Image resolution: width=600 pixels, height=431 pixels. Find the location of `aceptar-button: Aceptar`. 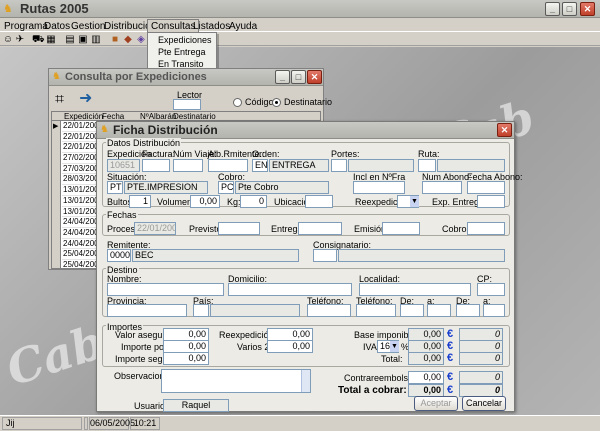

aceptar-button: Aceptar is located at coordinates (436, 403).